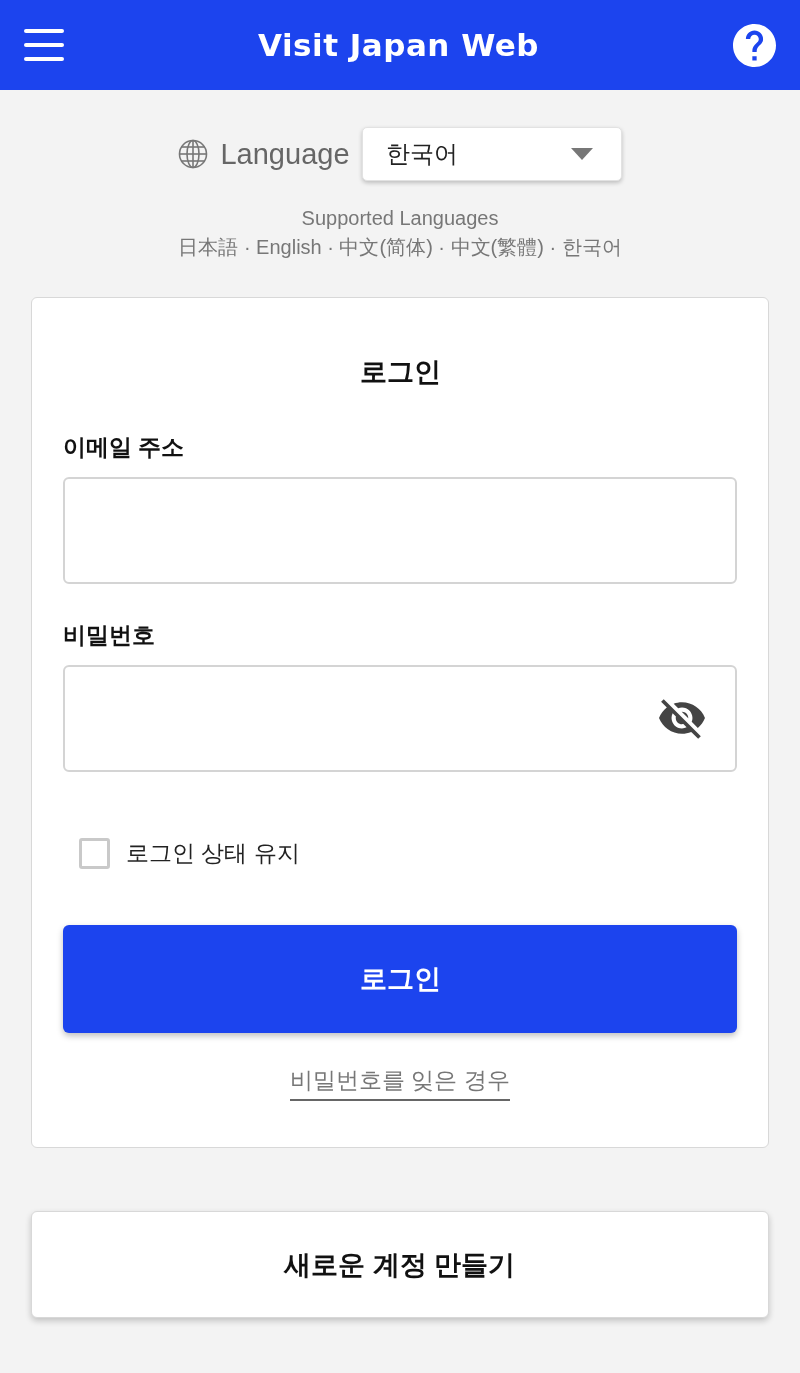 This screenshot has height=1373, width=800. What do you see at coordinates (400, 530) in the screenshot?
I see `email-field` at bounding box center [400, 530].